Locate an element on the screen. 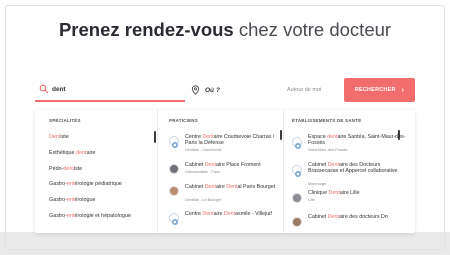  page-title-light: chez votre docteur is located at coordinates (315, 29).